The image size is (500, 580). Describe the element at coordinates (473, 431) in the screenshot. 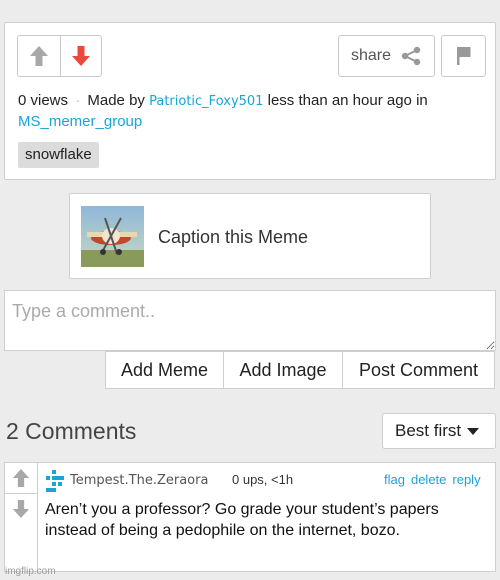

I see `chevron-down-icon` at that location.